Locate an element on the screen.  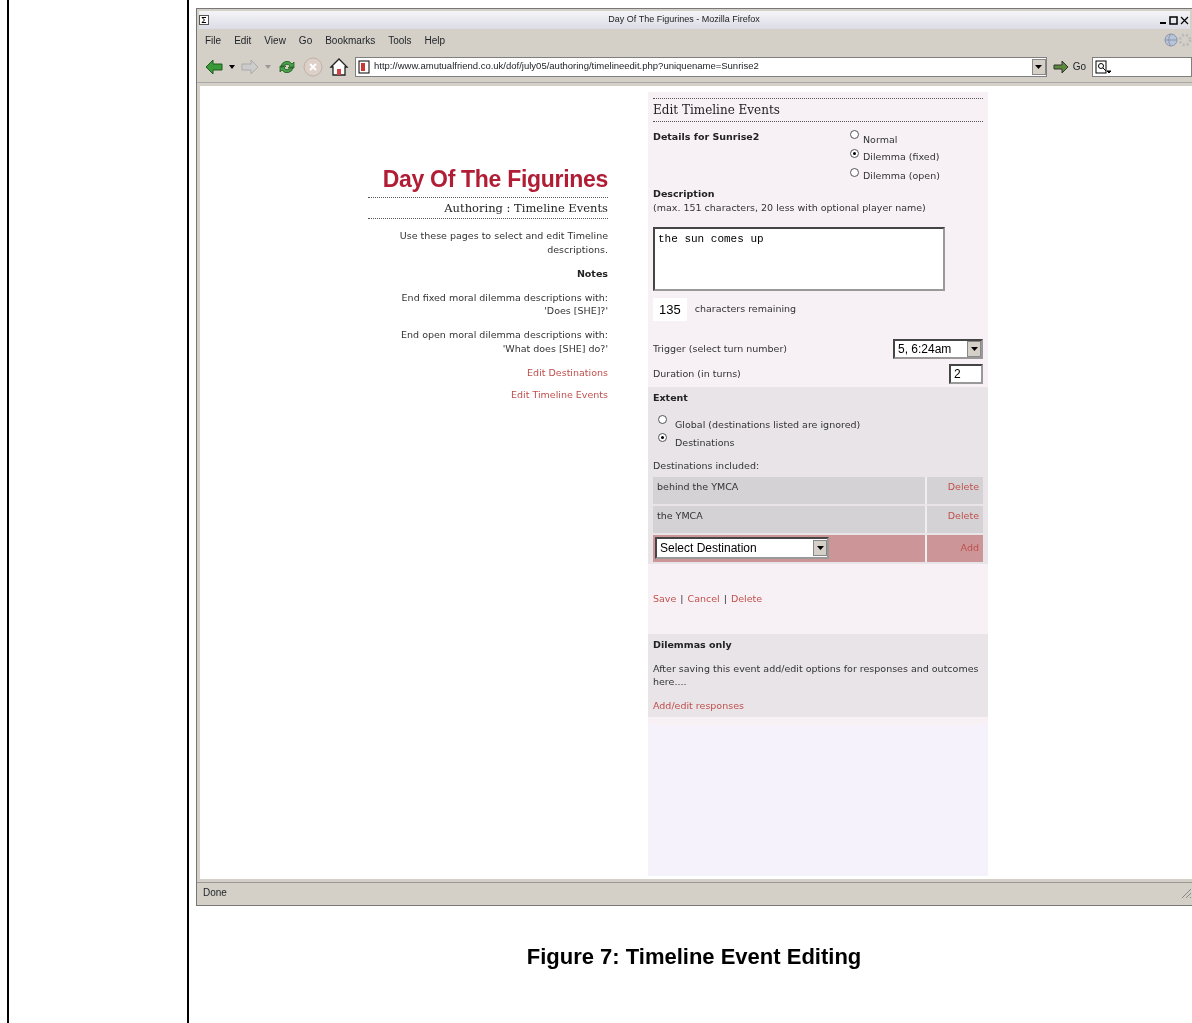
action-link: Delete is located at coordinates (746, 598).